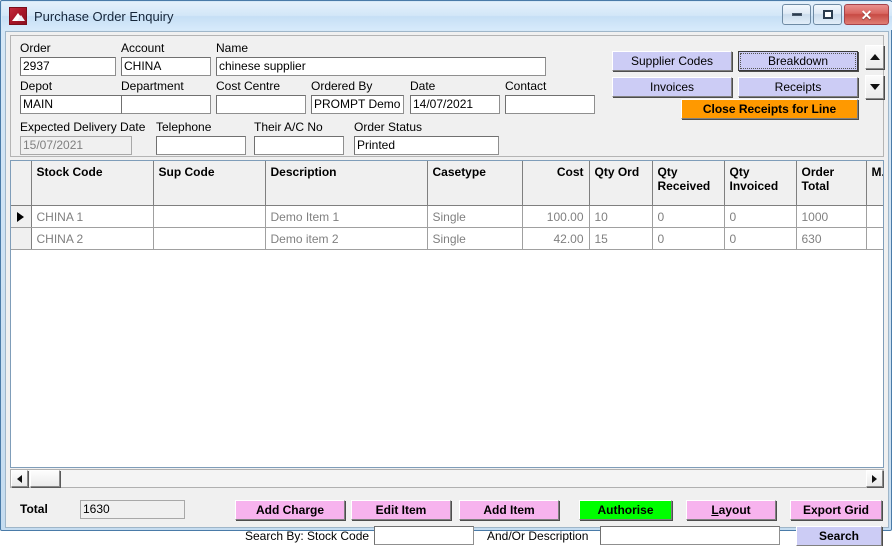  Describe the element at coordinates (621, 238) in the screenshot. I see `cell-qty-ord: 15` at that location.